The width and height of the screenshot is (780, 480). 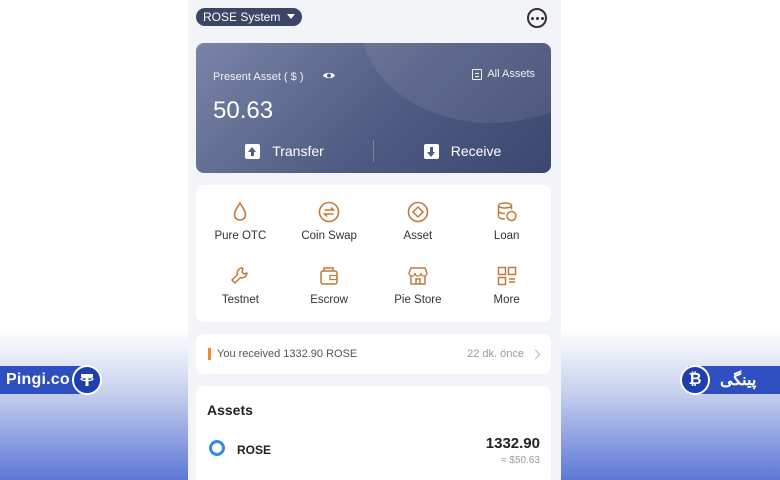 What do you see at coordinates (512, 443) in the screenshot?
I see `asset-amount: 1332.90` at bounding box center [512, 443].